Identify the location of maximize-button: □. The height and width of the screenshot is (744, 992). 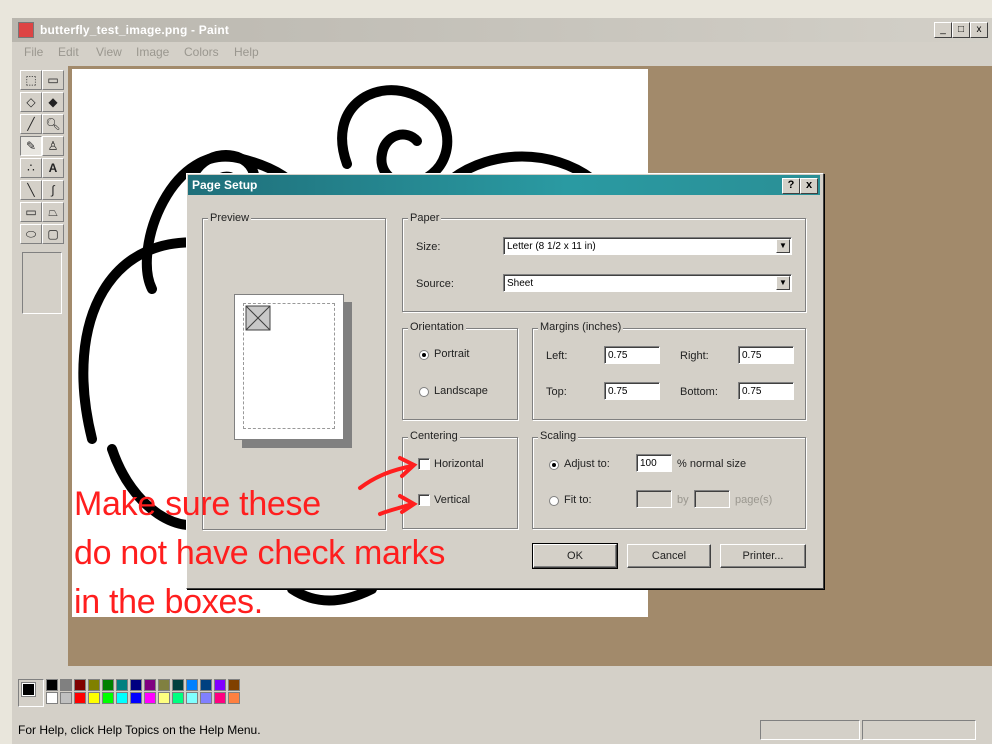
(961, 30).